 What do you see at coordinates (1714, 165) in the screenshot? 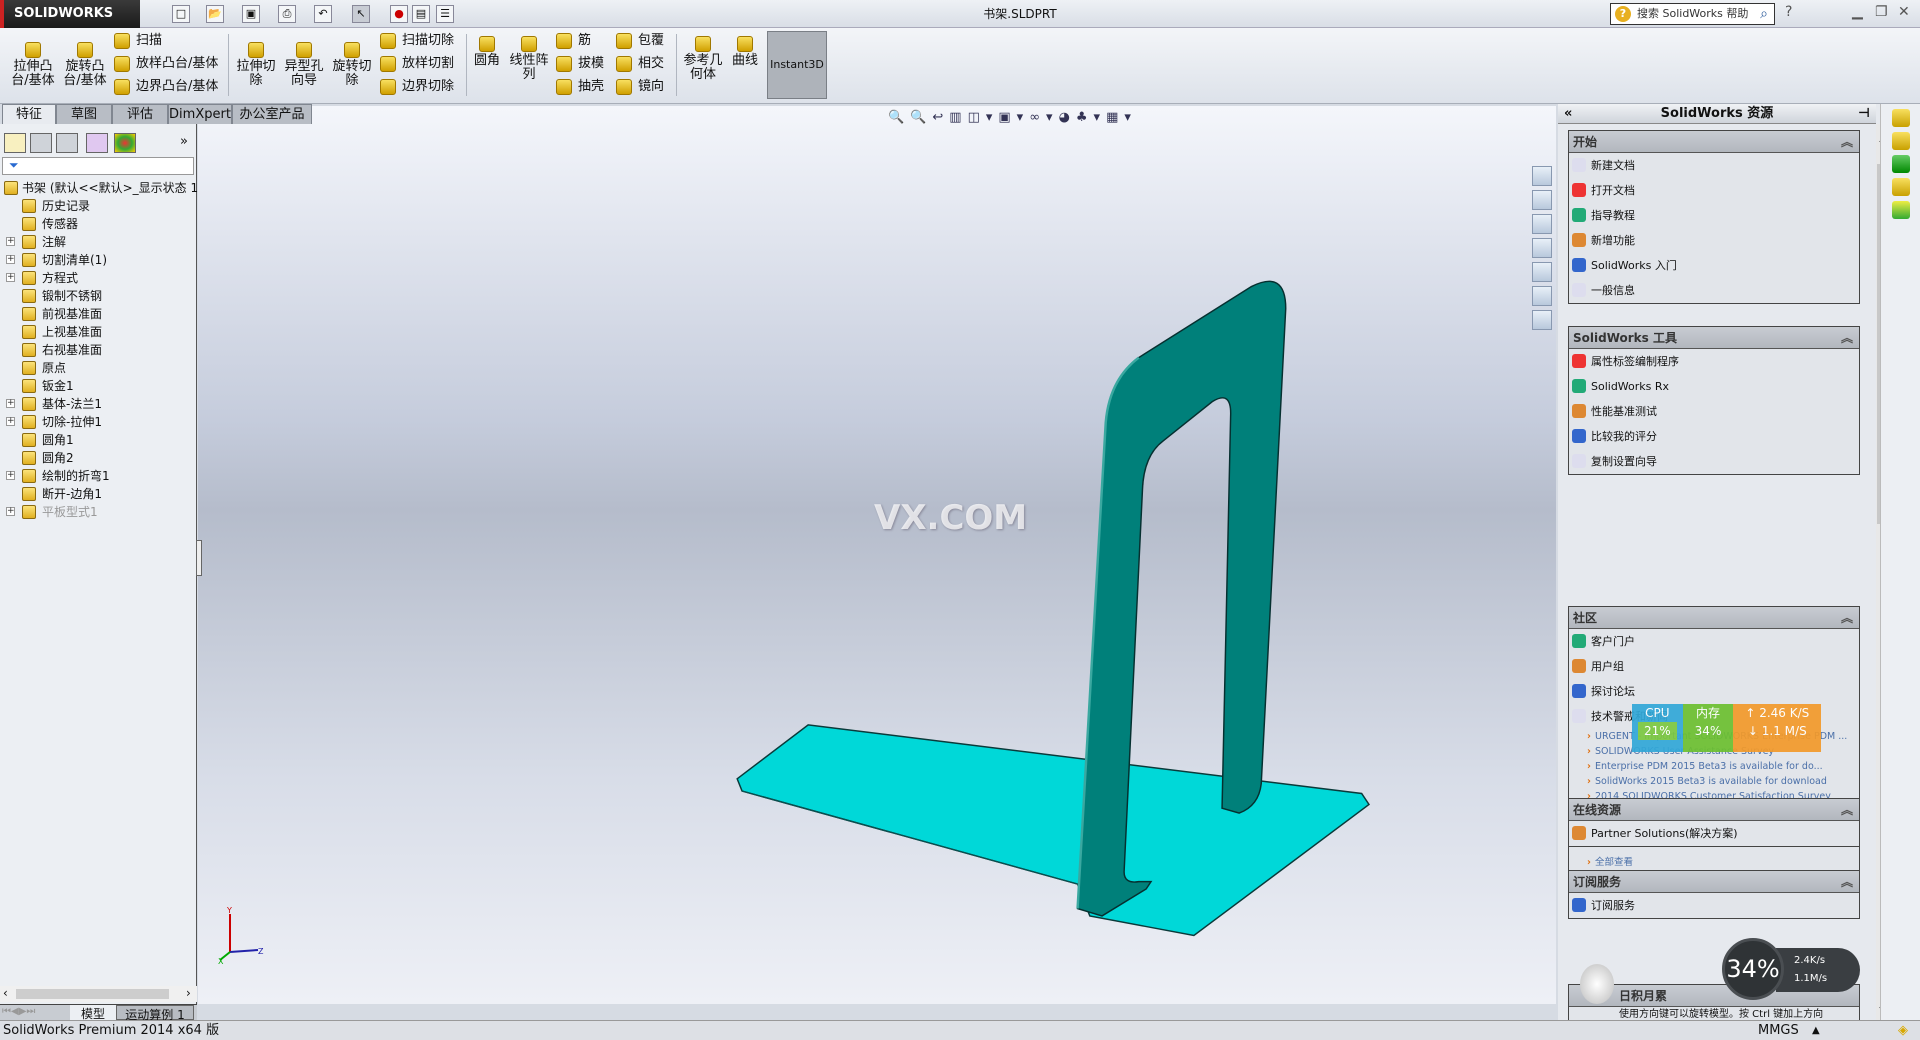
I see `resource-link: 新建文档` at bounding box center [1714, 165].